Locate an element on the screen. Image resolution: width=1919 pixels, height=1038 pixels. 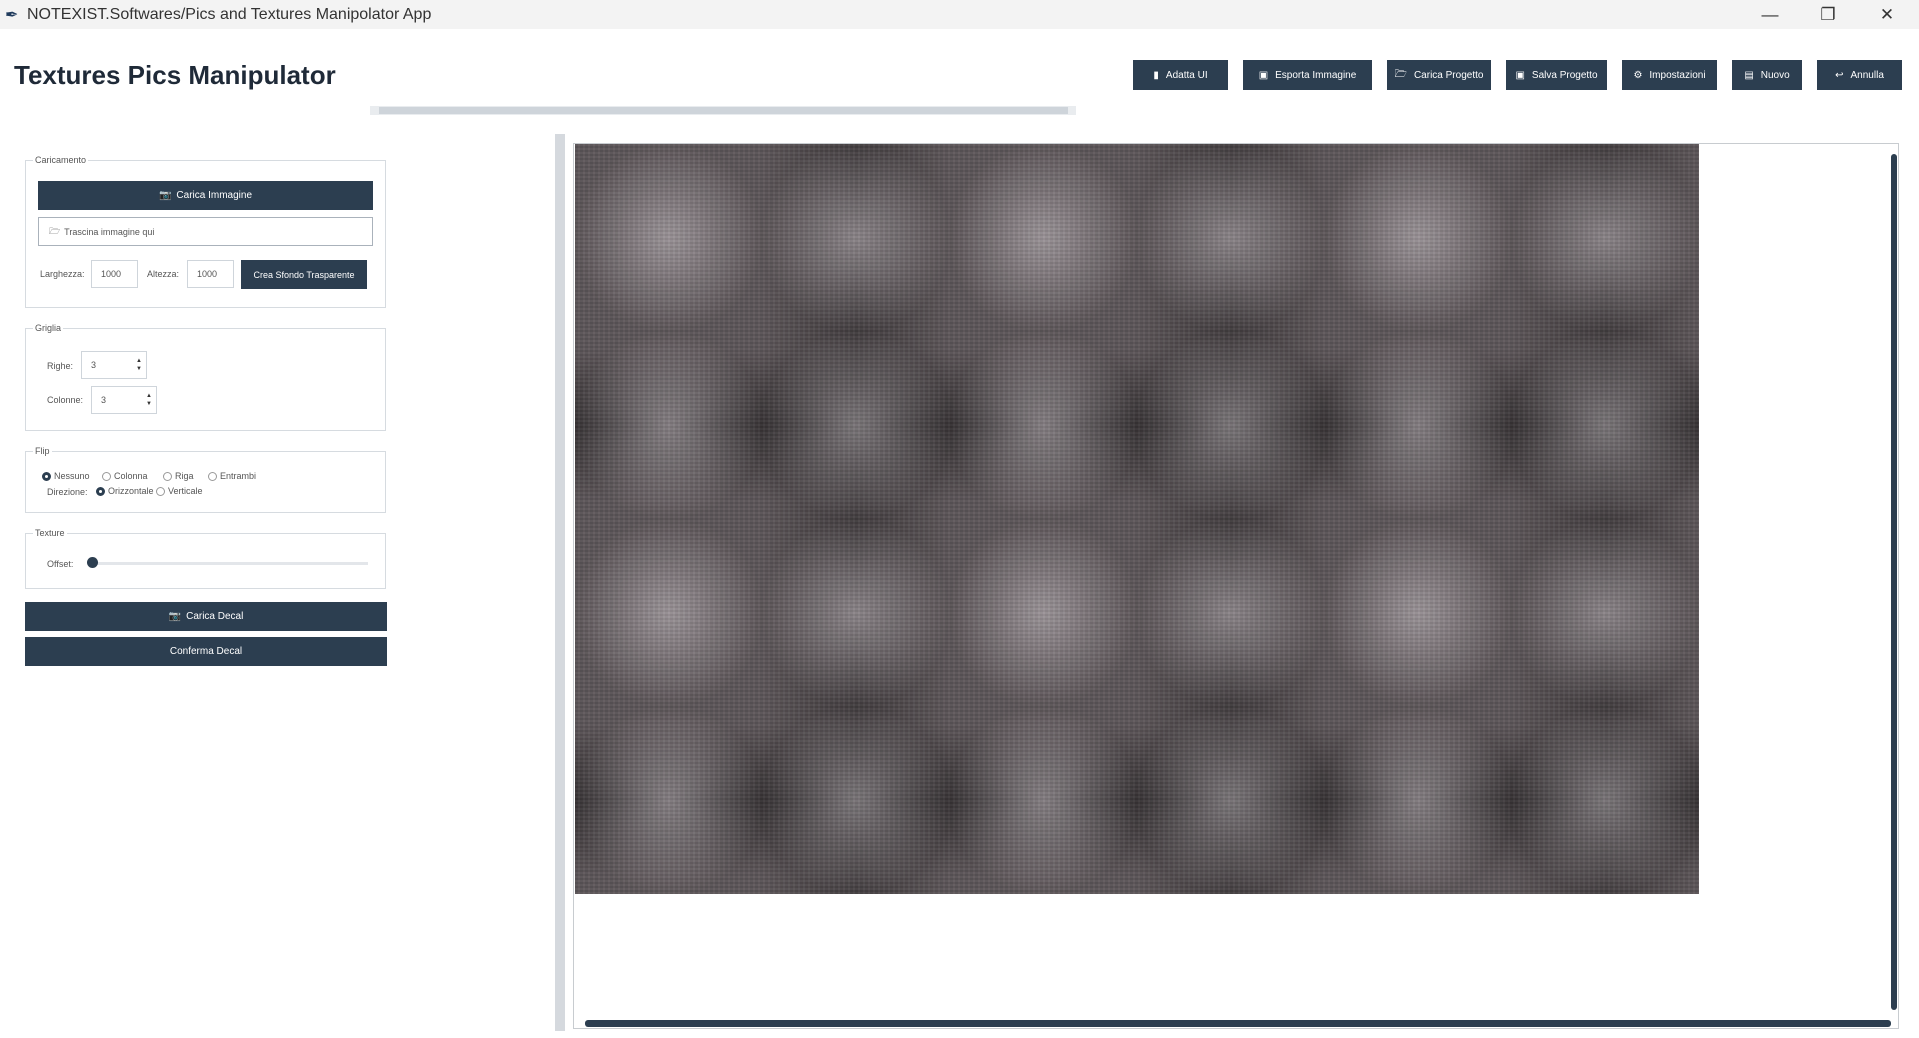
esporta-immagine-button: ▣ Esporta Immagine is located at coordinates (1307, 75).